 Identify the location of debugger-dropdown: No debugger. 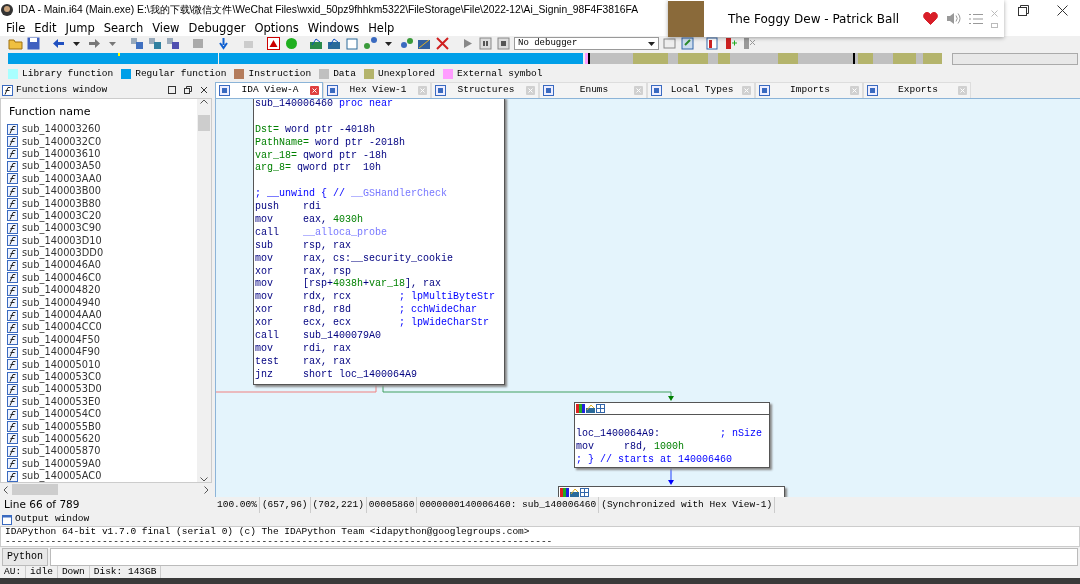
(586, 43).